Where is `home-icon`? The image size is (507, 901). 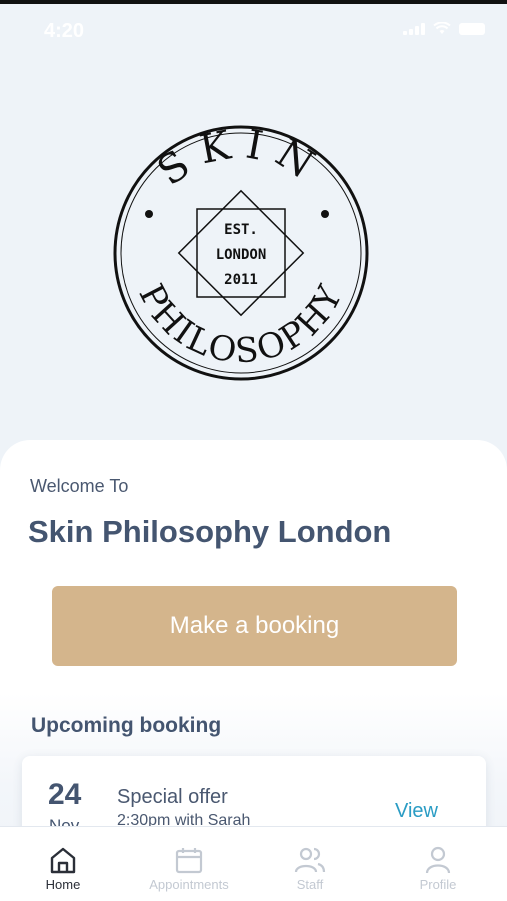 home-icon is located at coordinates (63, 860).